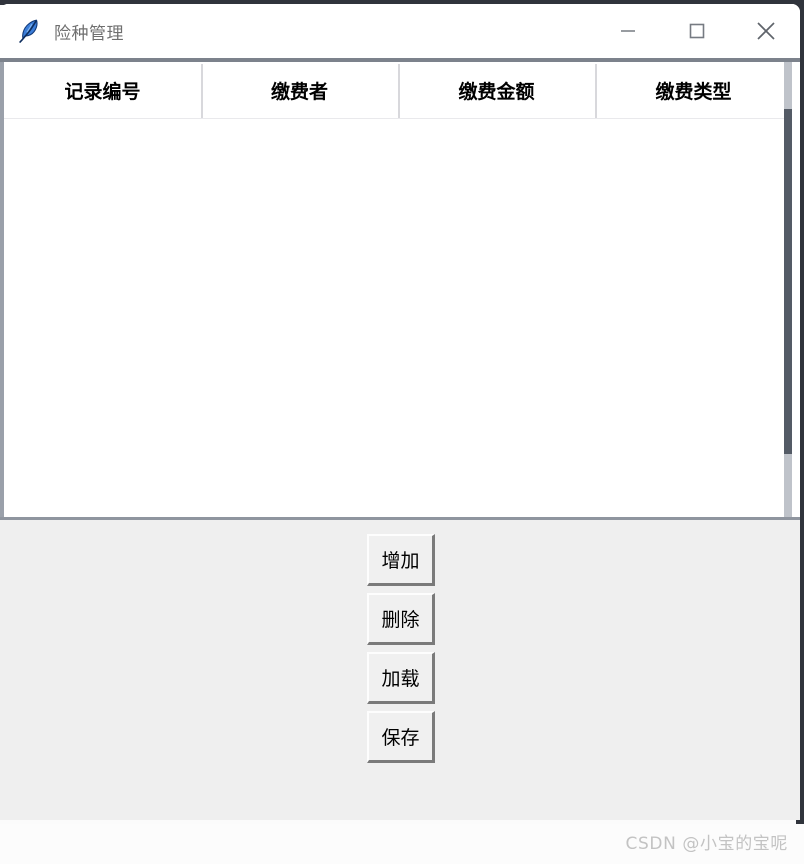  I want to click on delete-button: 删除, so click(401, 619).